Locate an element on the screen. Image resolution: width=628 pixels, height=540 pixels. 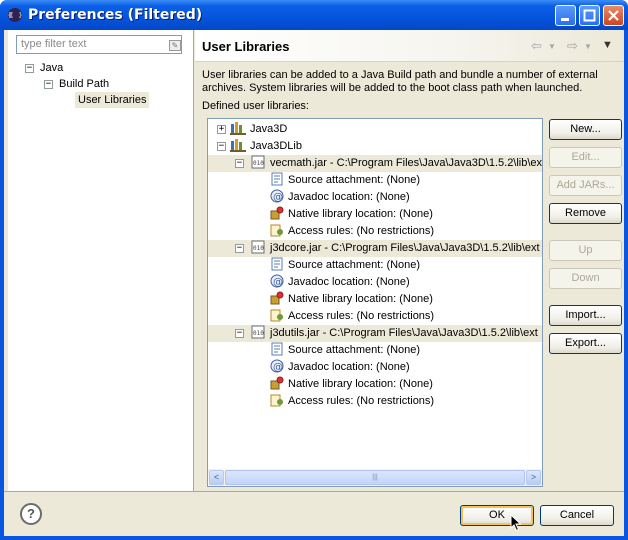
maximize-button is located at coordinates (589, 15).